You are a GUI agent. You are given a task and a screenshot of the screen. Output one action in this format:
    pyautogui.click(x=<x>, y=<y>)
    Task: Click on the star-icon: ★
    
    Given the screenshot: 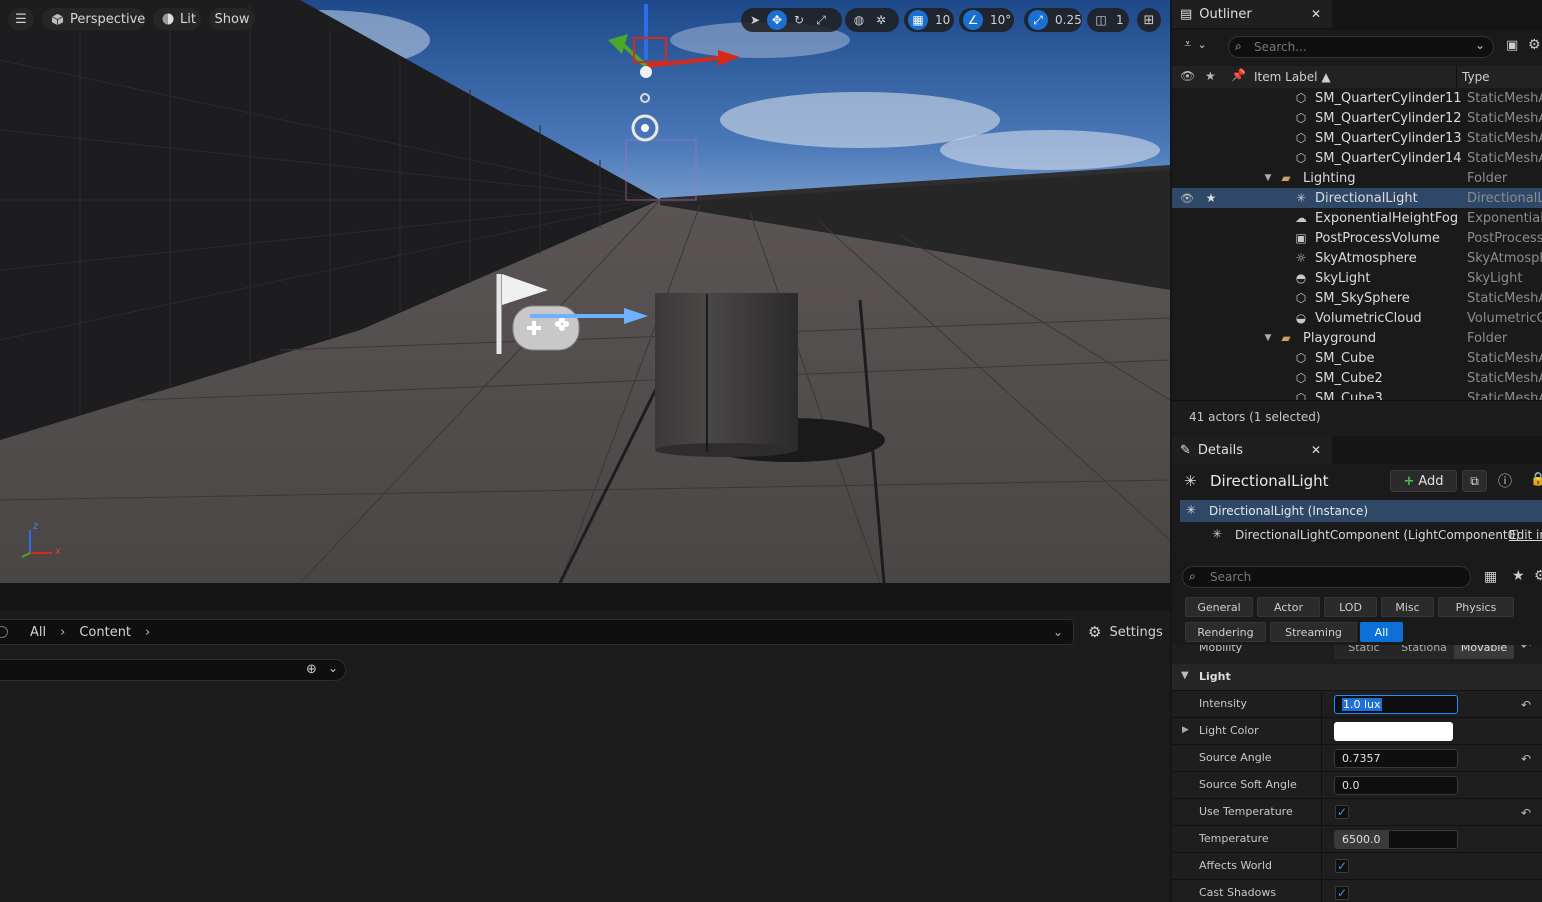 What is the action you would take?
    pyautogui.click(x=1211, y=198)
    